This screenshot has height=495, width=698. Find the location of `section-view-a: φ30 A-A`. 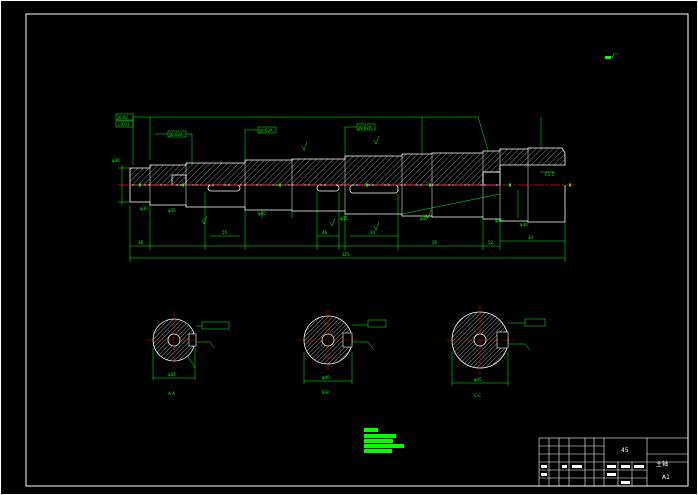

section-view-a: φ30 A-A is located at coordinates (188, 354).